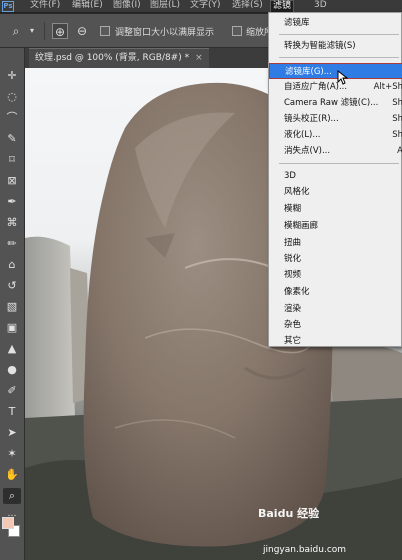  I want to click on photoshop-logo: Ps, so click(8, 6).